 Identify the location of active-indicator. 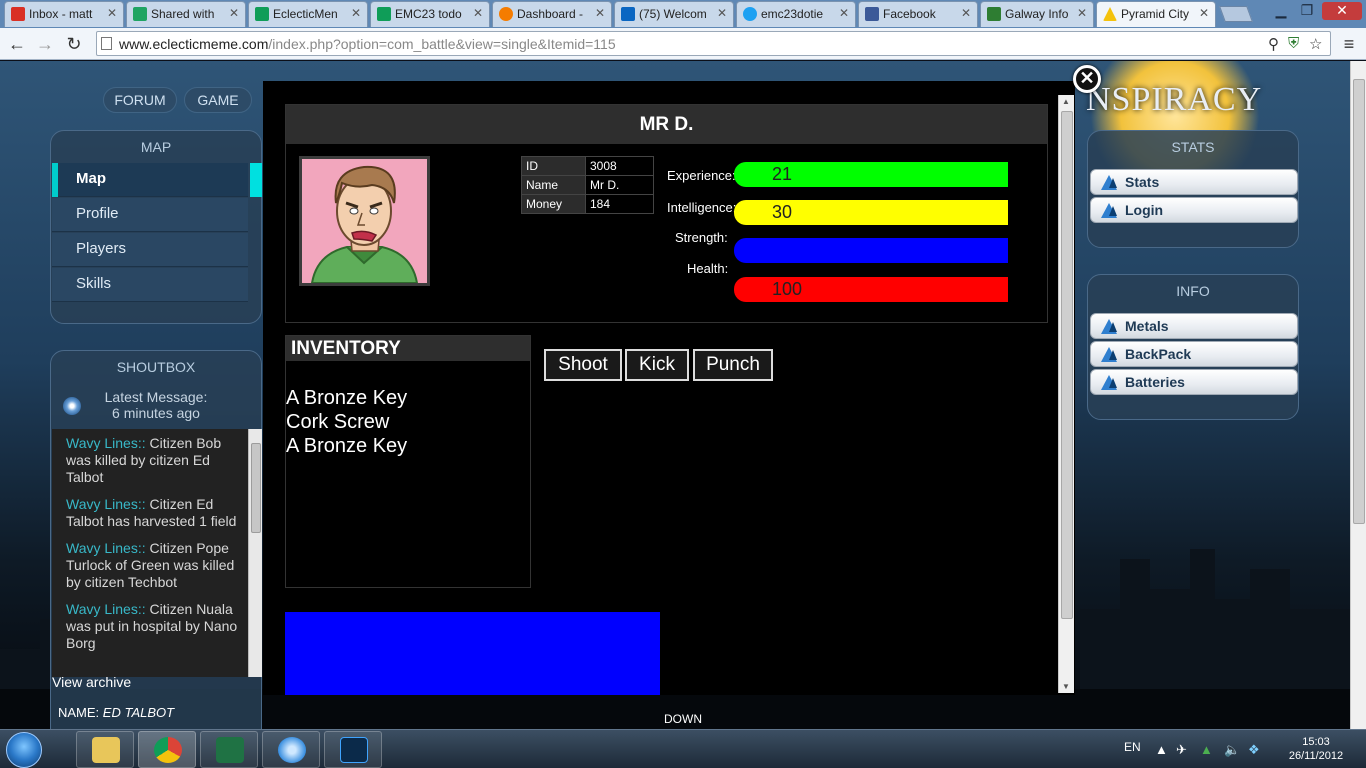
(256, 180).